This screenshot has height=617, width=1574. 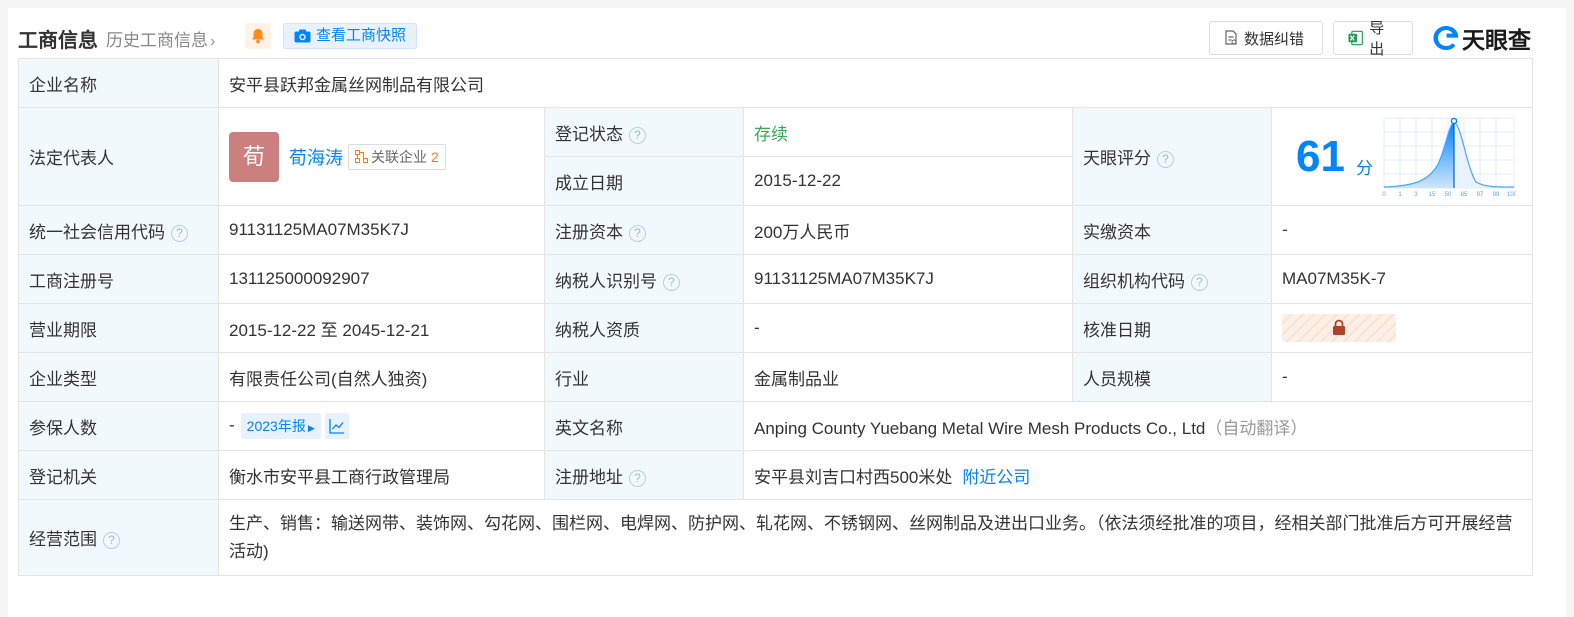 I want to click on label-reg-address: 注册地址?, so click(x=644, y=475).